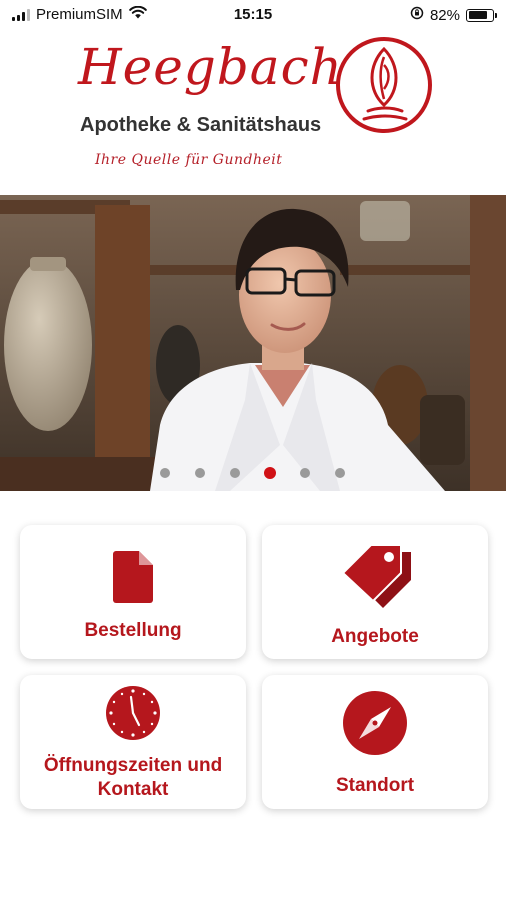 Image resolution: width=506 pixels, height=900 pixels. I want to click on tags-icon, so click(375, 577).